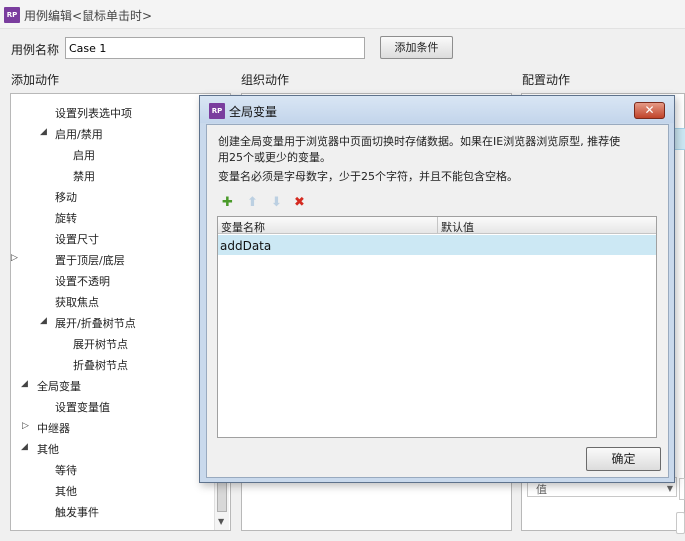 Image resolution: width=685 pixels, height=541 pixels. Describe the element at coordinates (227, 202) in the screenshot. I see `add-variable-icon: ✚` at that location.